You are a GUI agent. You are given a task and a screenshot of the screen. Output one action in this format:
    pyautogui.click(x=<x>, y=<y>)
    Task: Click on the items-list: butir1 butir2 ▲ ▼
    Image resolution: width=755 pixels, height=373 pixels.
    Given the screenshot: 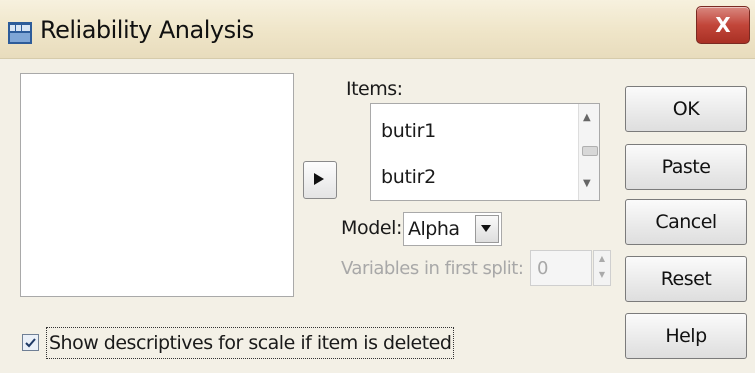 What is the action you would take?
    pyautogui.click(x=485, y=152)
    